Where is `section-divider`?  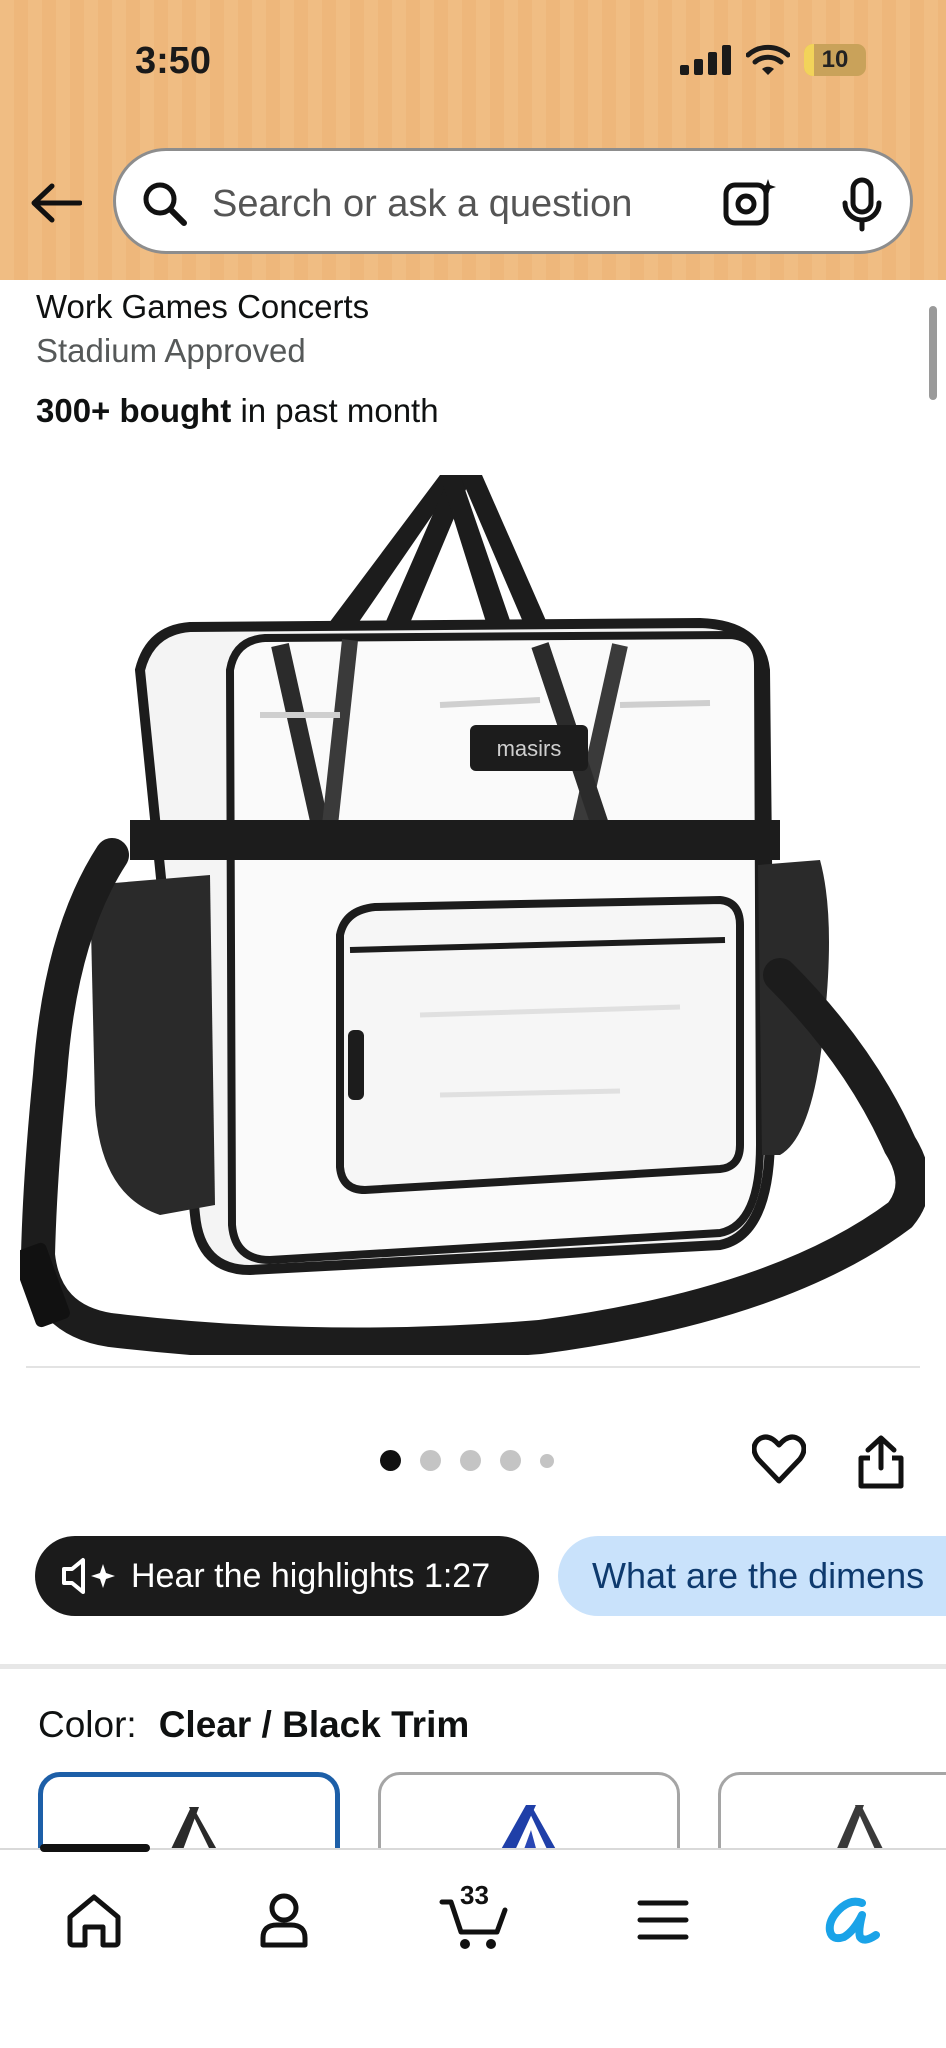 section-divider is located at coordinates (473, 1666).